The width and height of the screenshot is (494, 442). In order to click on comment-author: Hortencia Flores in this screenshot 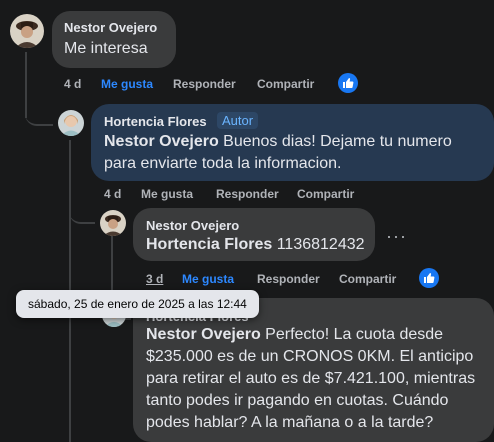, I will do `click(155, 121)`.